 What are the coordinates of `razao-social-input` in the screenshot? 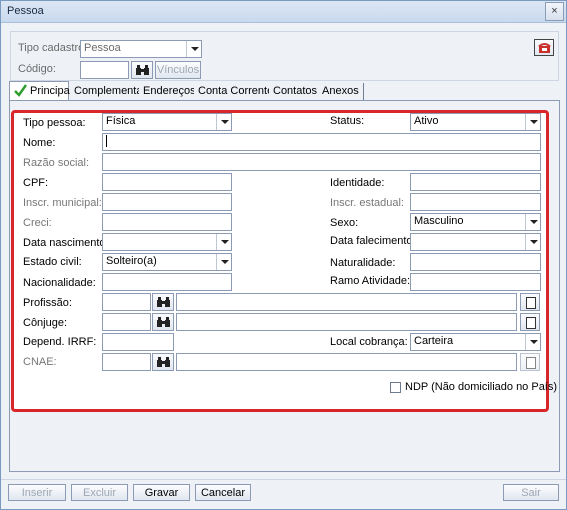 It's located at (321, 162).